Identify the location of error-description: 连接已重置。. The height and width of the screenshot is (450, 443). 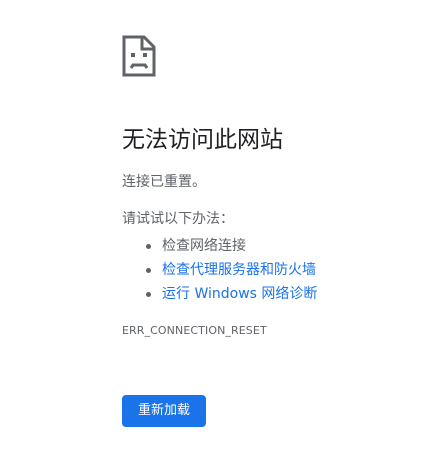
(164, 182).